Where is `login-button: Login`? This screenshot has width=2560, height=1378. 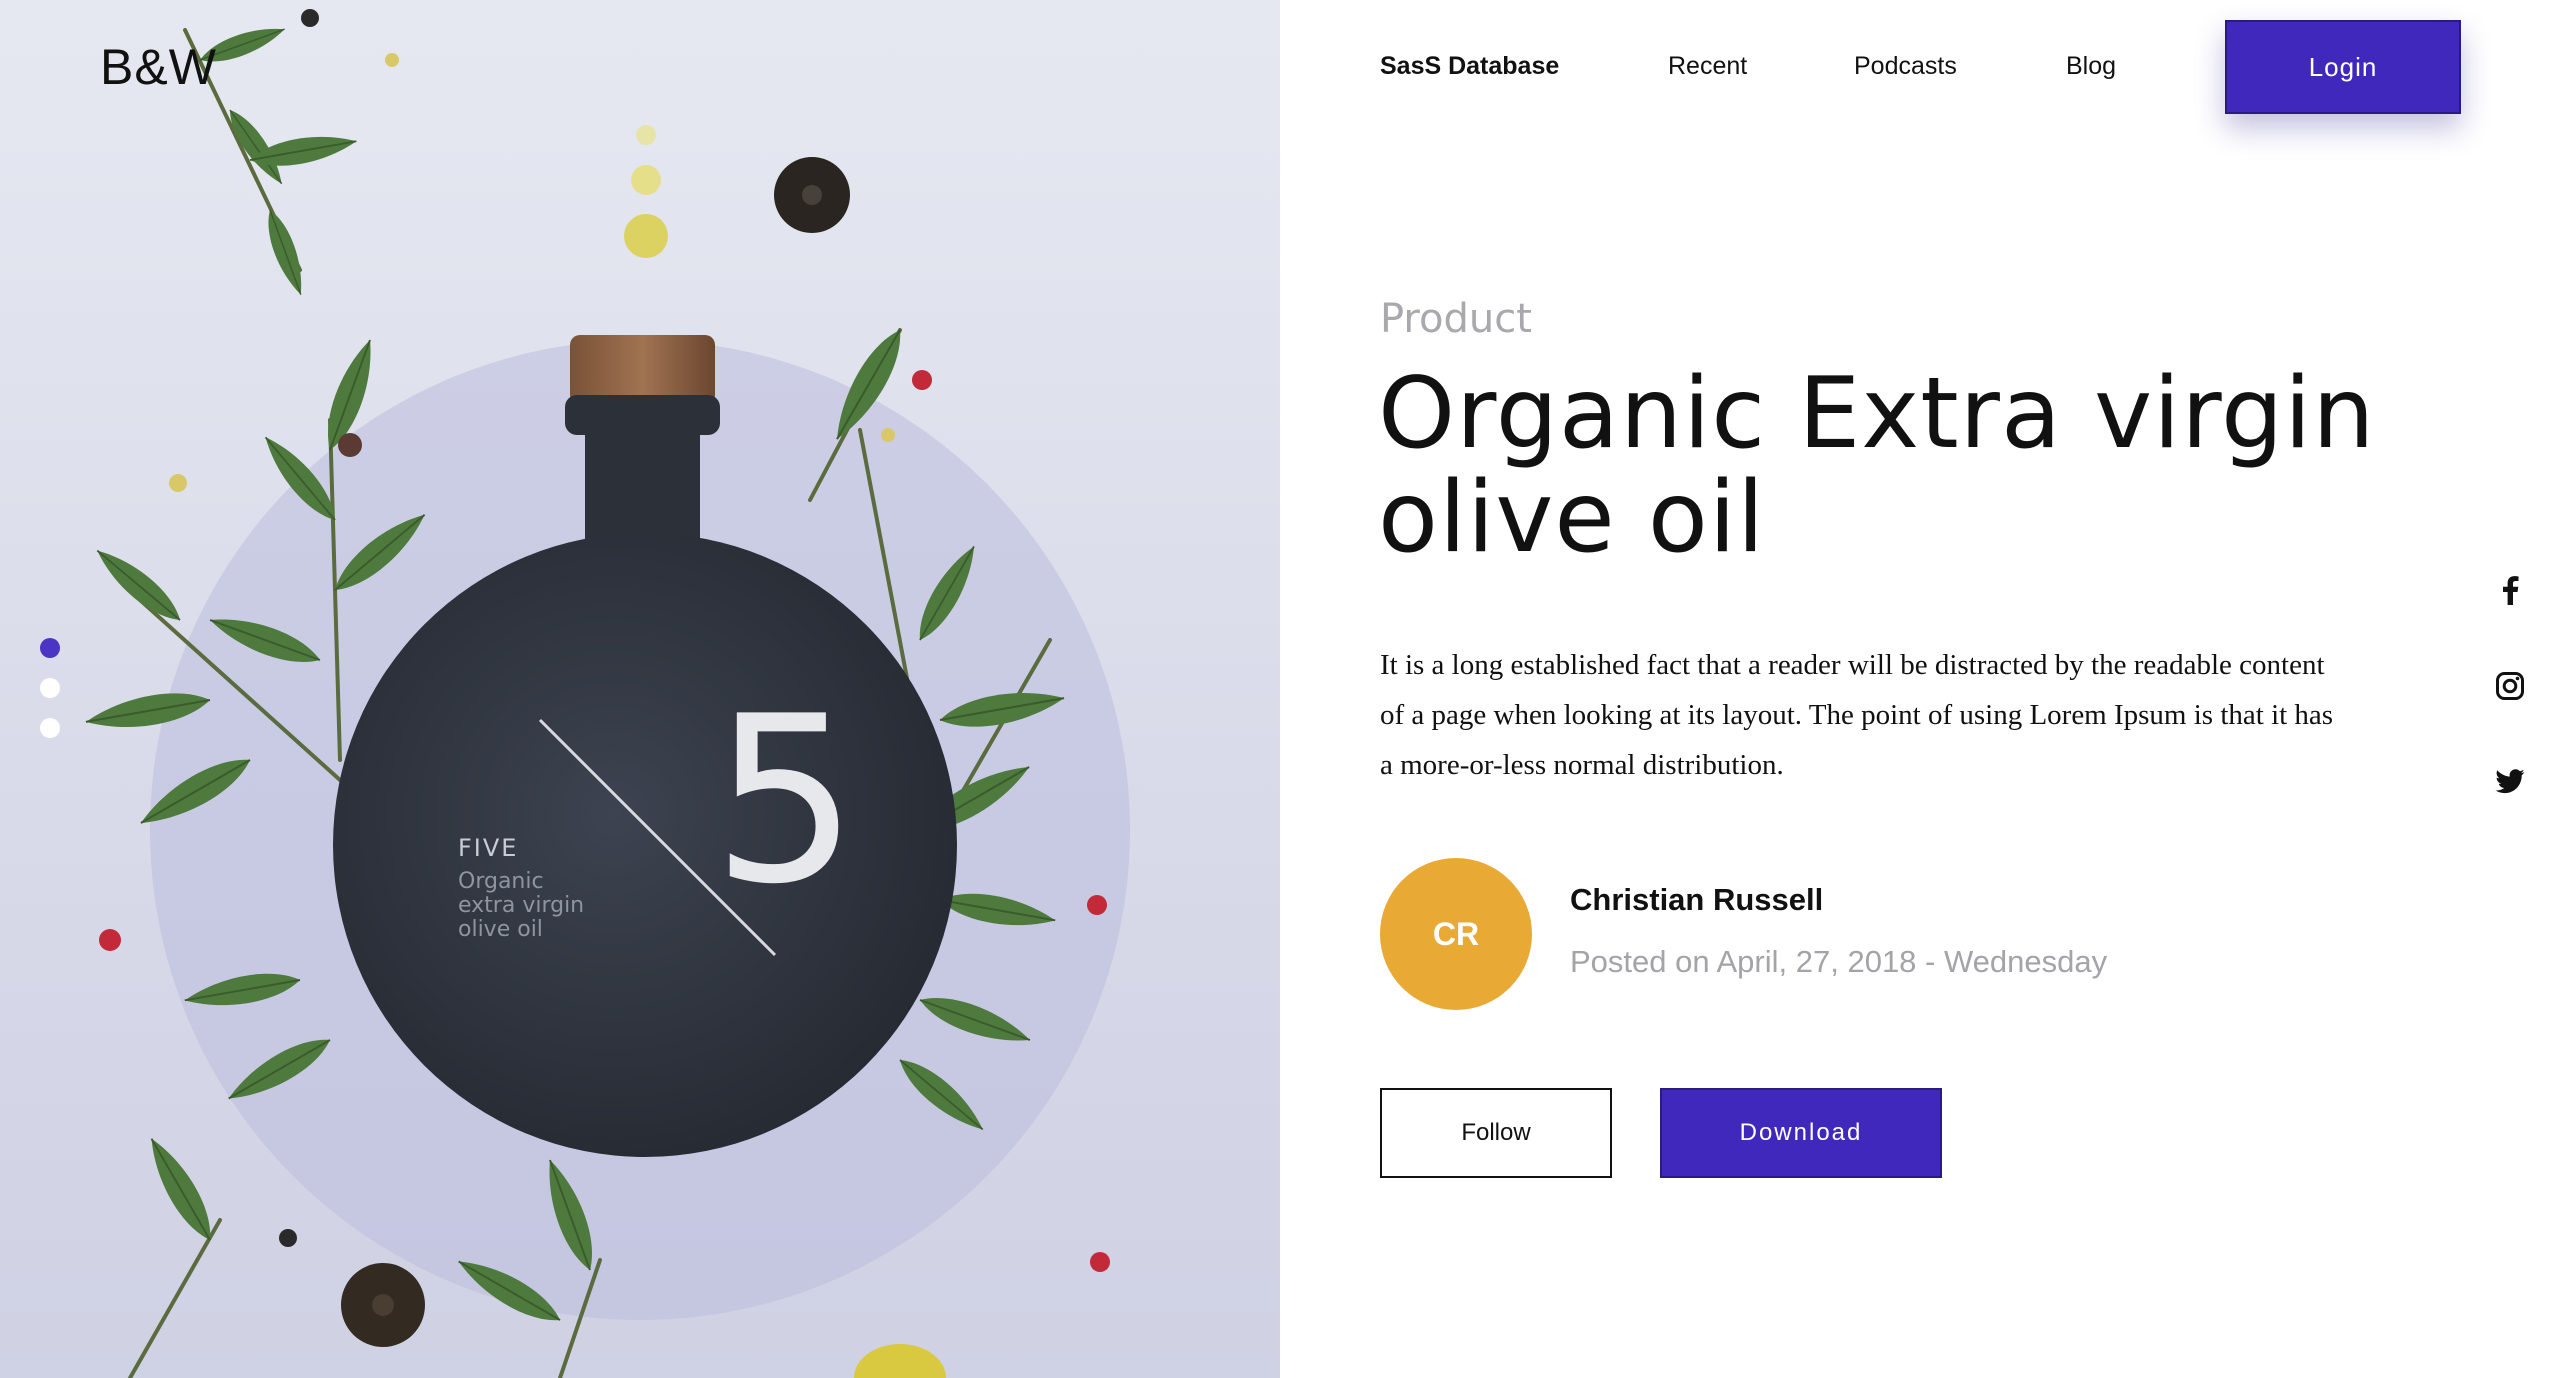 login-button: Login is located at coordinates (2343, 67).